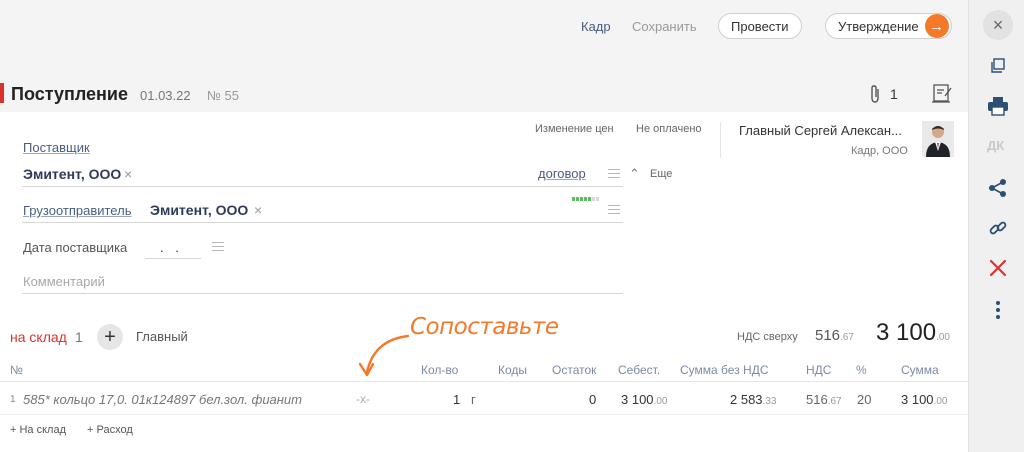 The height and width of the screenshot is (452, 1024). I want to click on supplier-date-input: . ., so click(171, 247).